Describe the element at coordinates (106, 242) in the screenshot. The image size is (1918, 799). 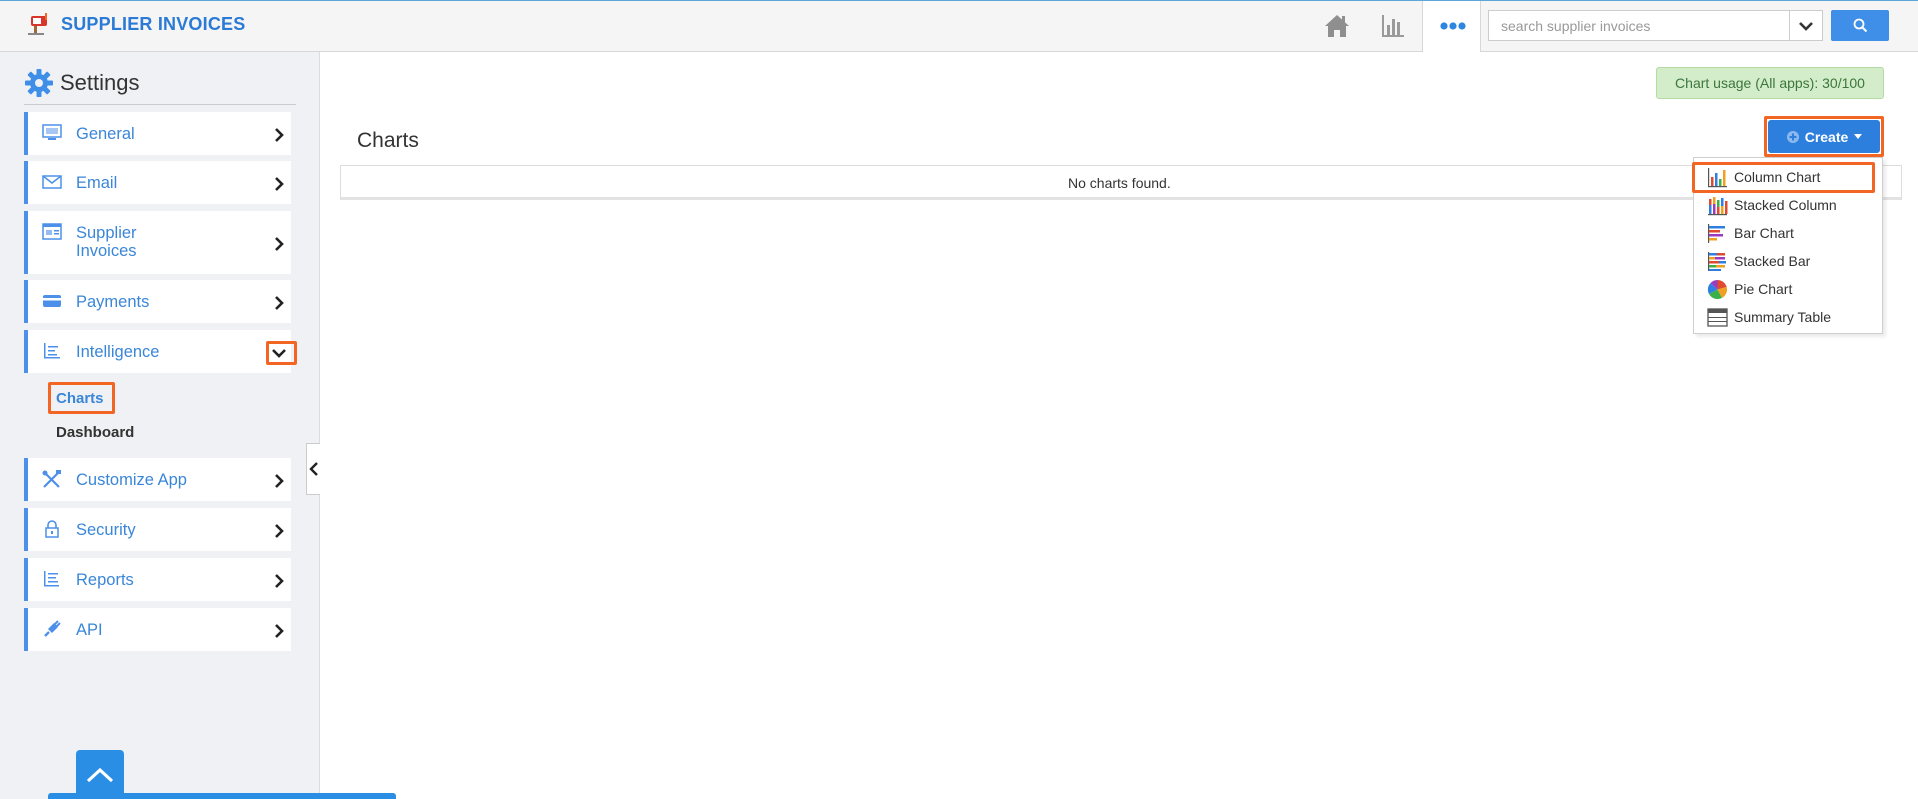
I see `sidebar-item-label: Supplier Invoices` at that location.